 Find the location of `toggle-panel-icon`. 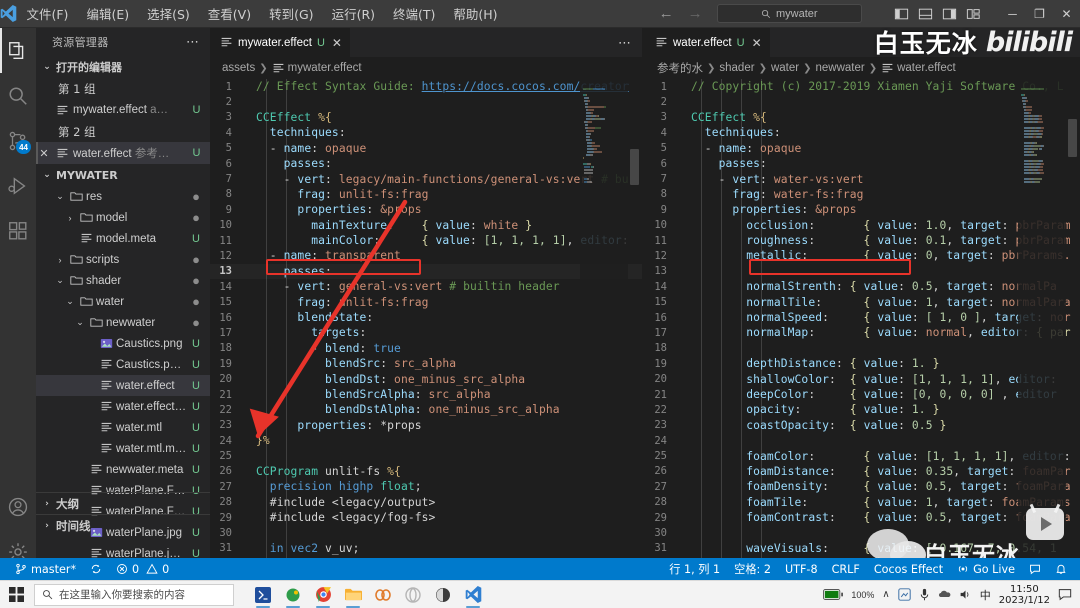

toggle-panel-icon is located at coordinates (925, 14).